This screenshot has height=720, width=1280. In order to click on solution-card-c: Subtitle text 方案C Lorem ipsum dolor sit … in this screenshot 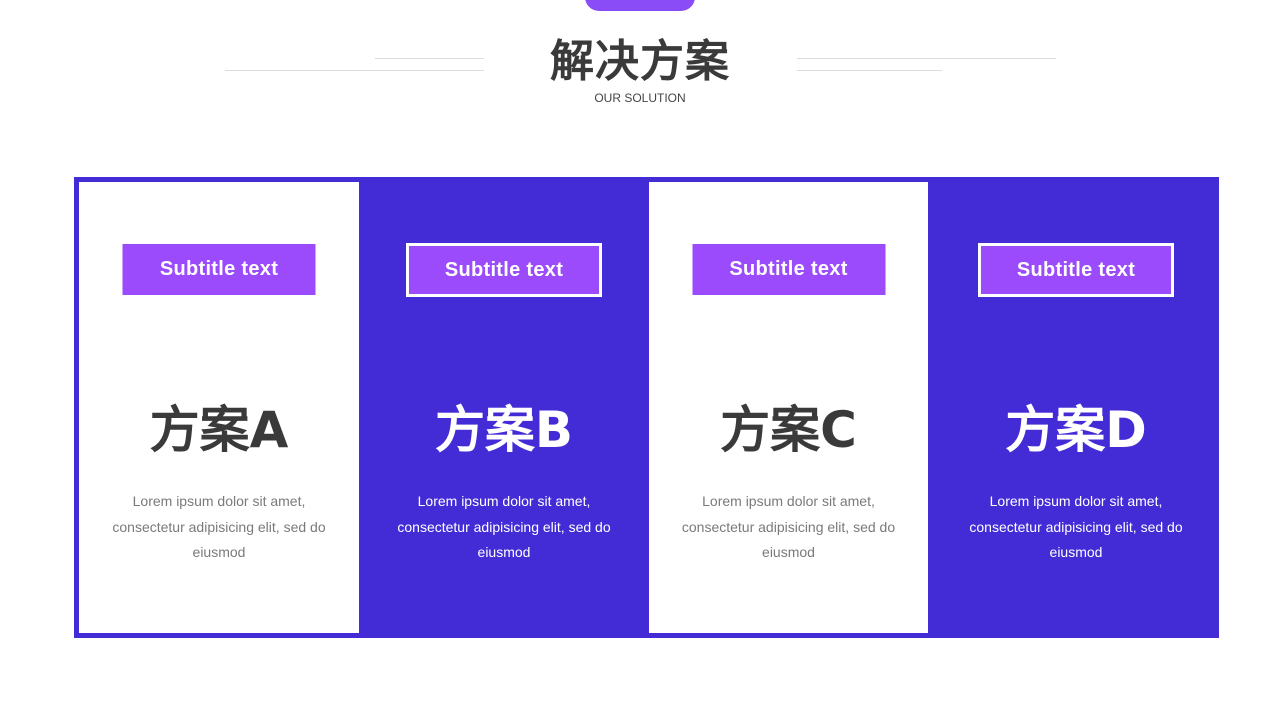, I will do `click(788, 407)`.